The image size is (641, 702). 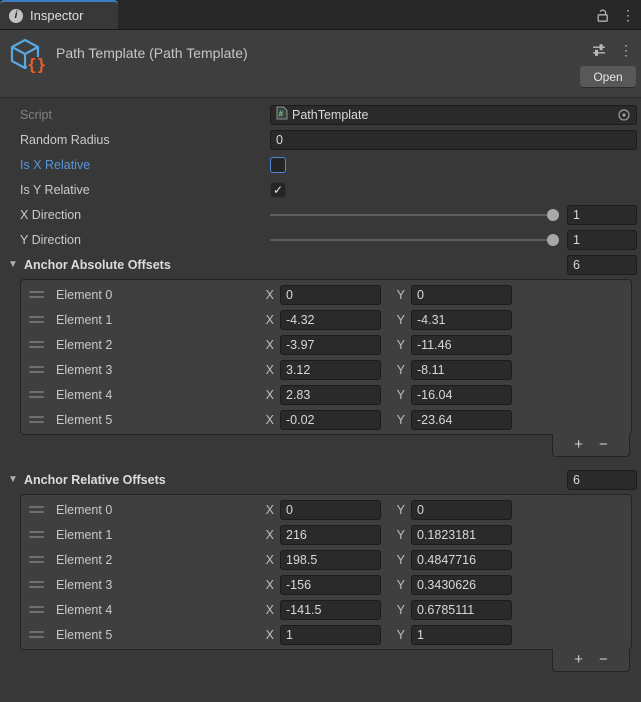 I want to click on info-icon: i, so click(x=16, y=15).